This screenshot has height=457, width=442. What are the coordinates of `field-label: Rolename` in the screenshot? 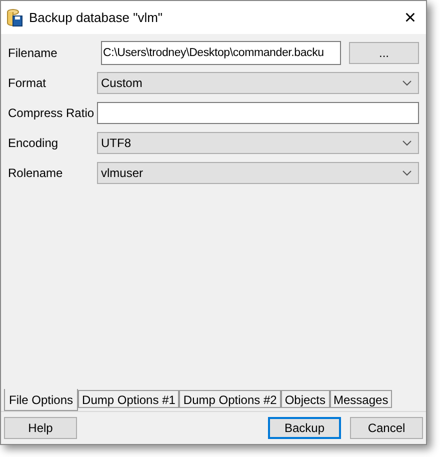 It's located at (36, 173).